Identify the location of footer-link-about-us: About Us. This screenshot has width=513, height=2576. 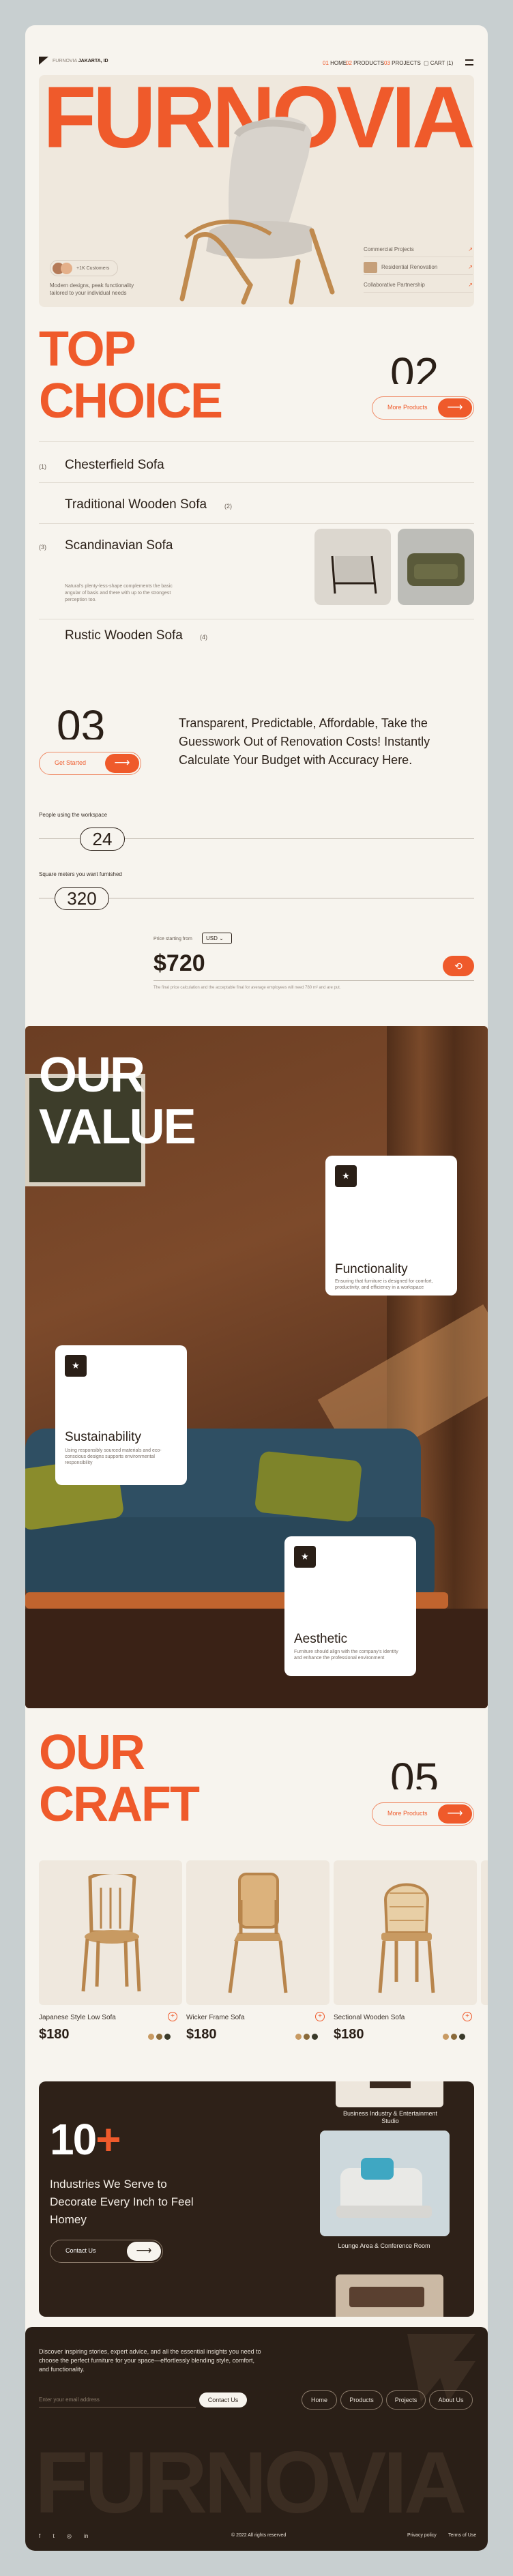
(451, 2400).